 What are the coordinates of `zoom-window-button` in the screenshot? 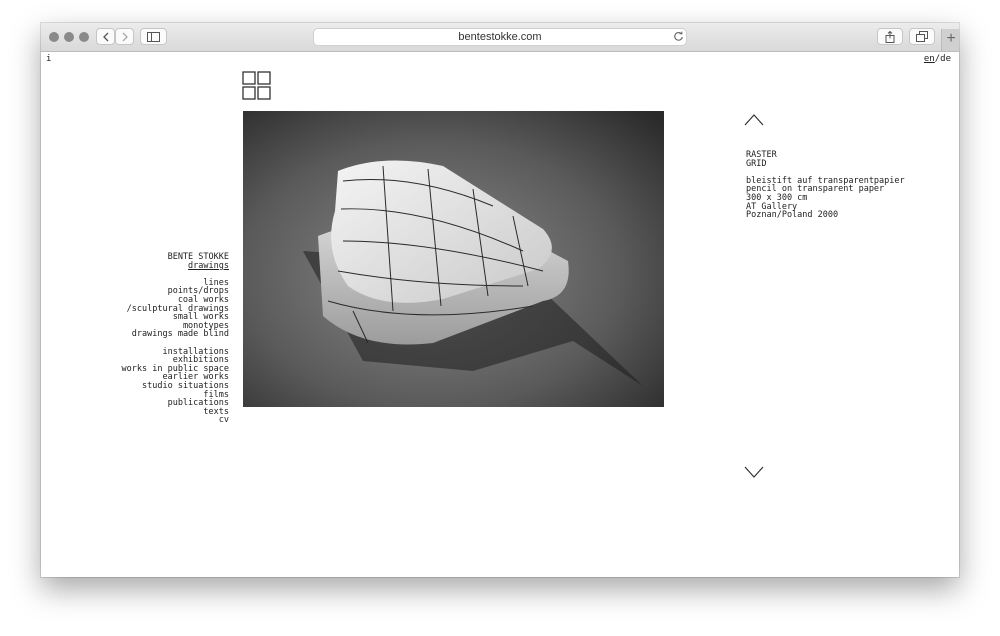 It's located at (84, 37).